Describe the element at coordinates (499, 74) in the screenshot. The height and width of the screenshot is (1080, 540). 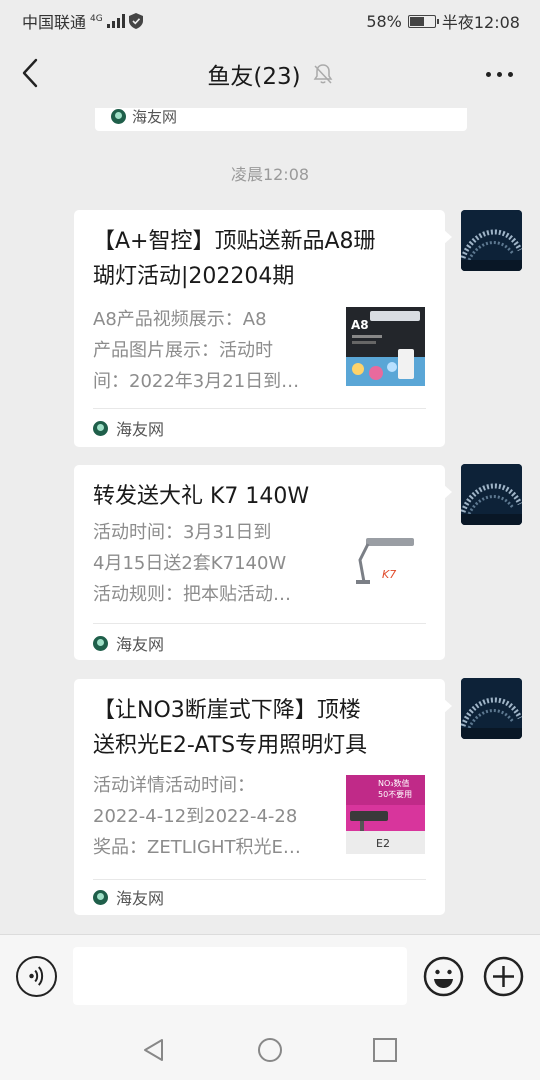
I see `more-dots-icon` at that location.